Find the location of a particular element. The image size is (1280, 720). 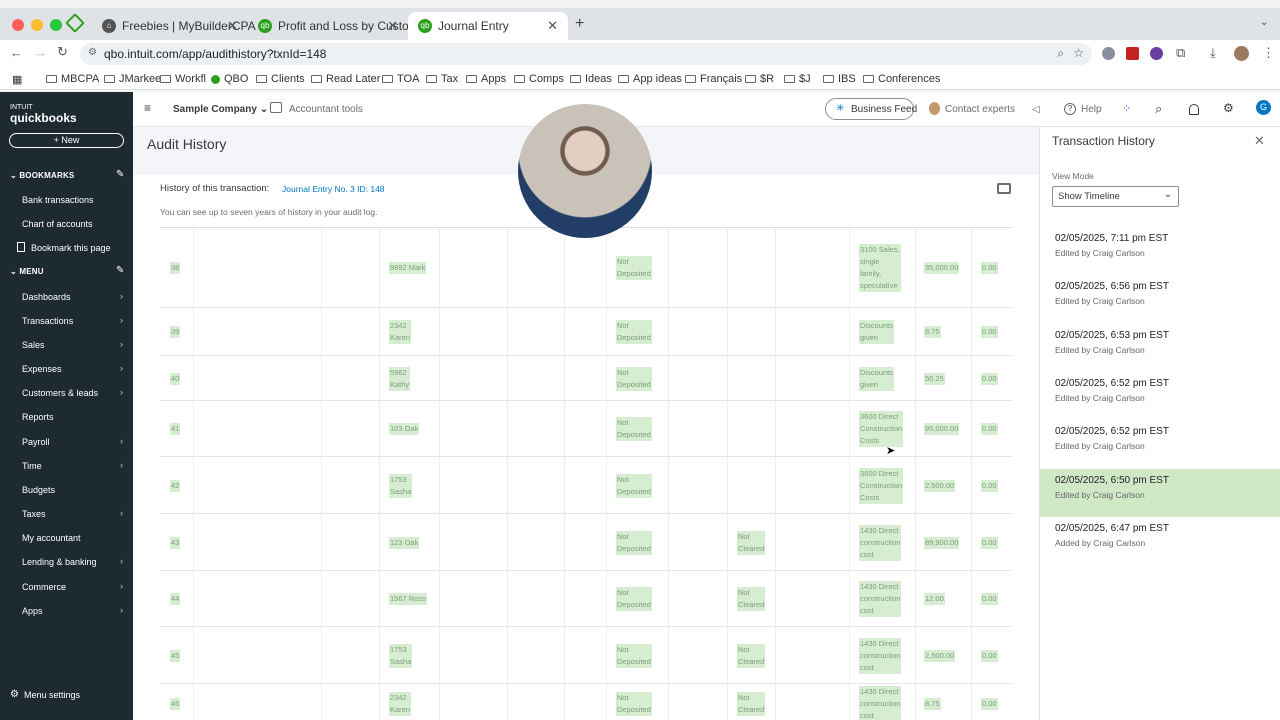

site-info-icon: ⚙ is located at coordinates (92, 52).